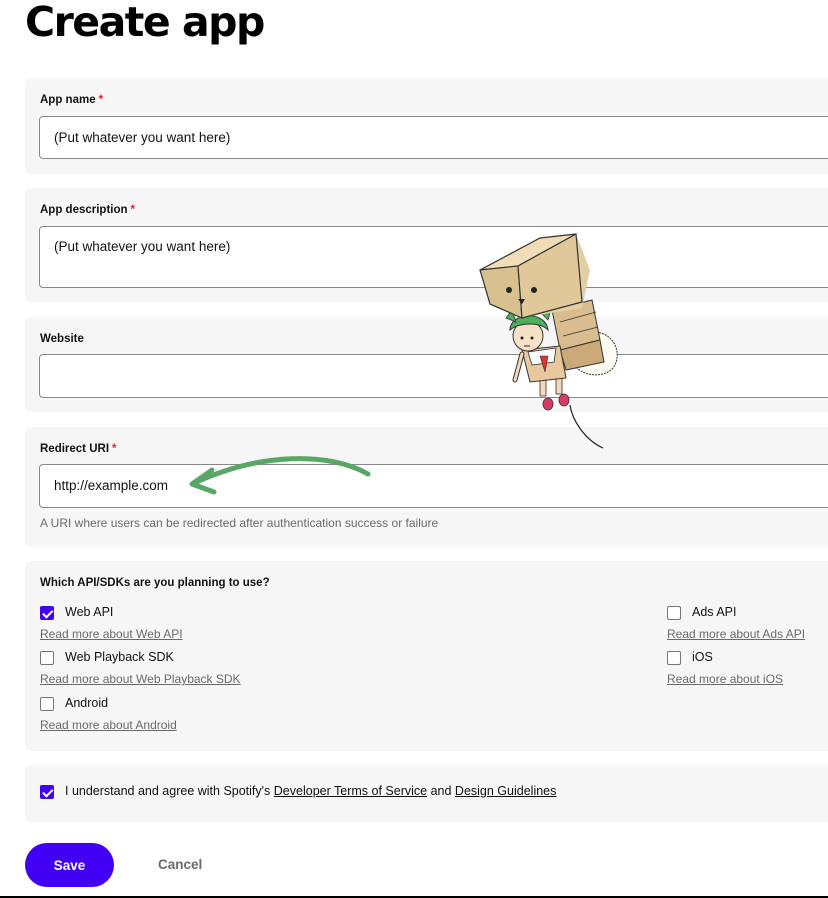 Image resolution: width=828 pixels, height=898 pixels. I want to click on website-card: Website, so click(426, 364).